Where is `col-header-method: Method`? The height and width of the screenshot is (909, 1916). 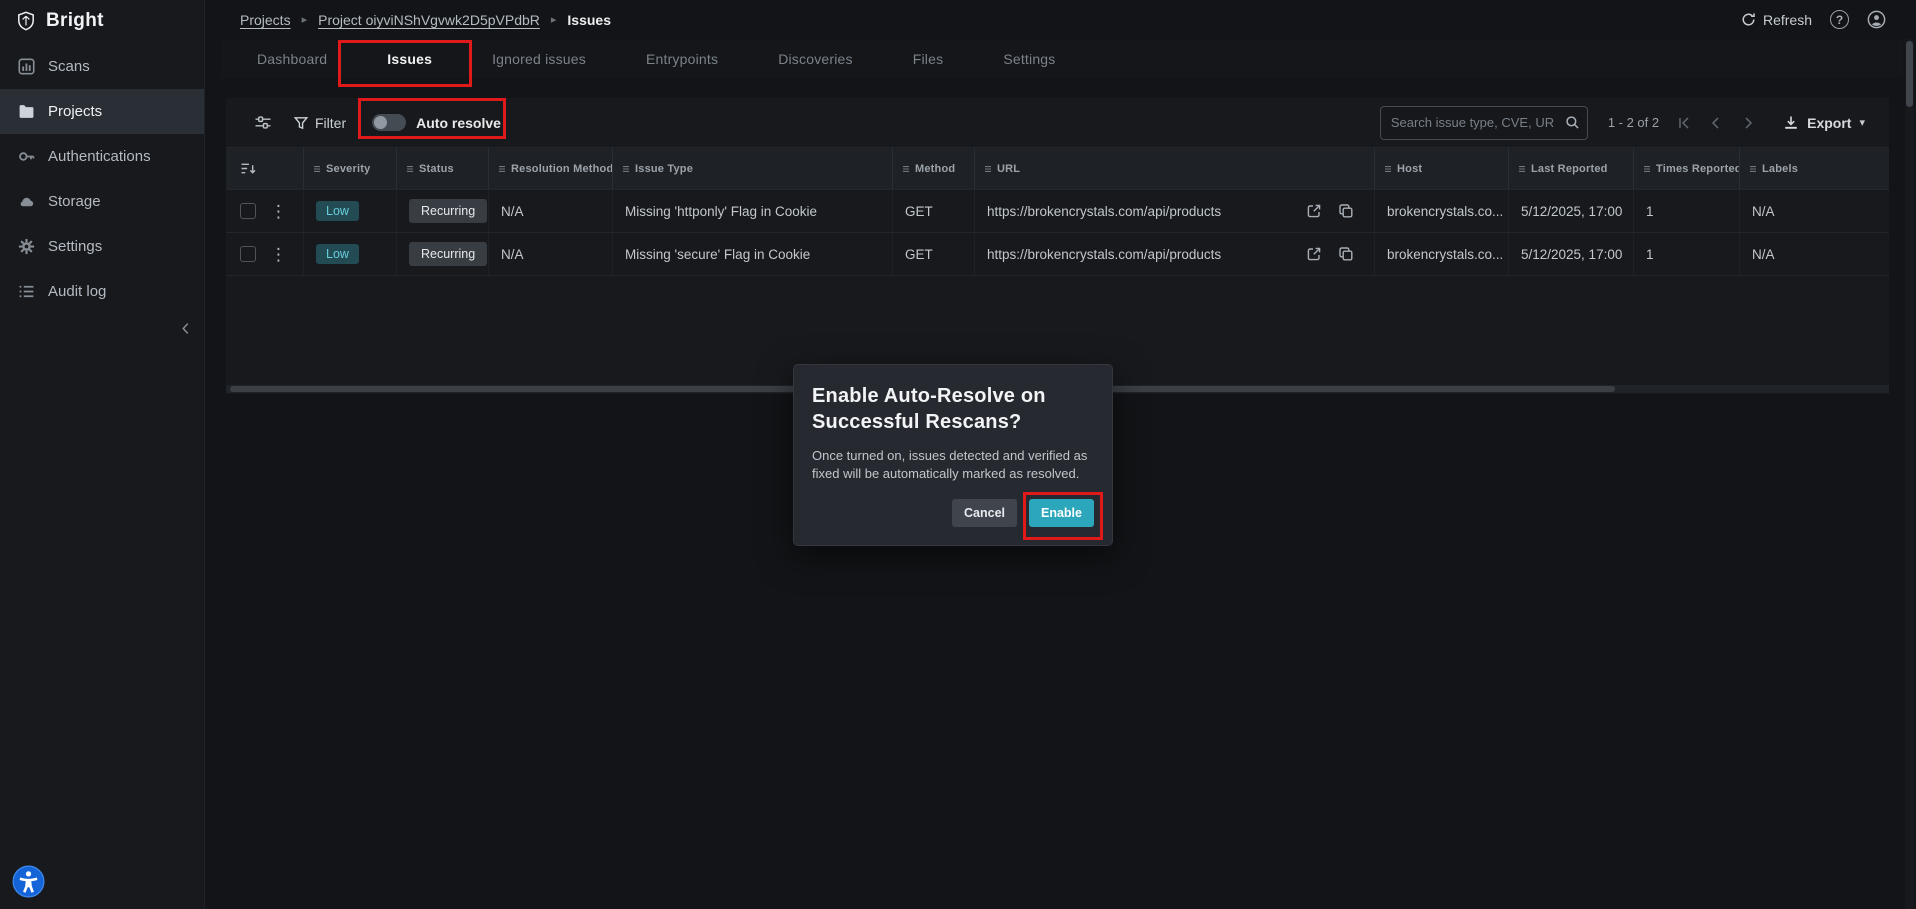 col-header-method: Method is located at coordinates (934, 168).